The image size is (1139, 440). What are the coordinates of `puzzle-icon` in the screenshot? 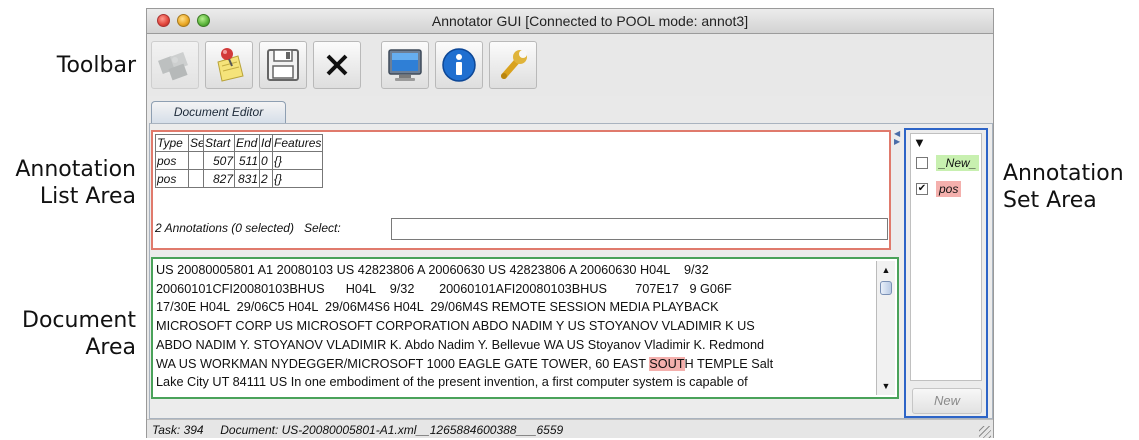 It's located at (173, 66).